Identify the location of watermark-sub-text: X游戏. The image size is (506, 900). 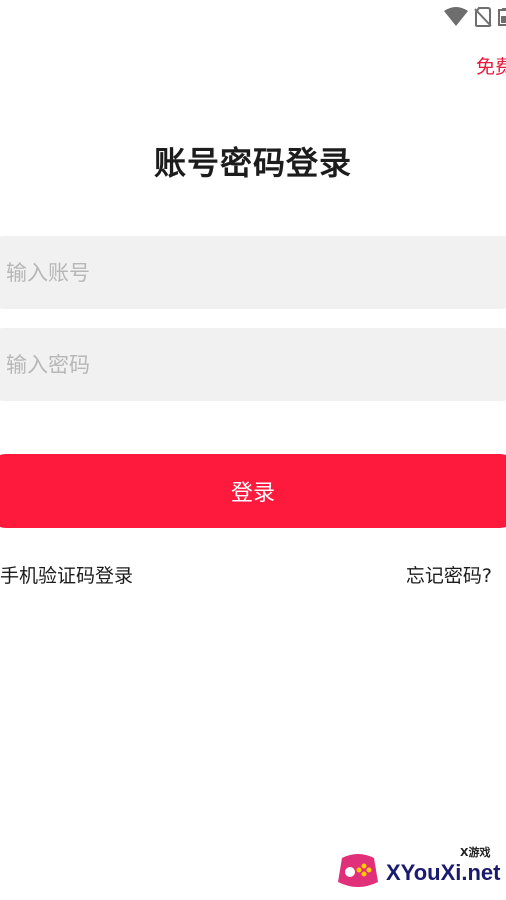
(475, 852).